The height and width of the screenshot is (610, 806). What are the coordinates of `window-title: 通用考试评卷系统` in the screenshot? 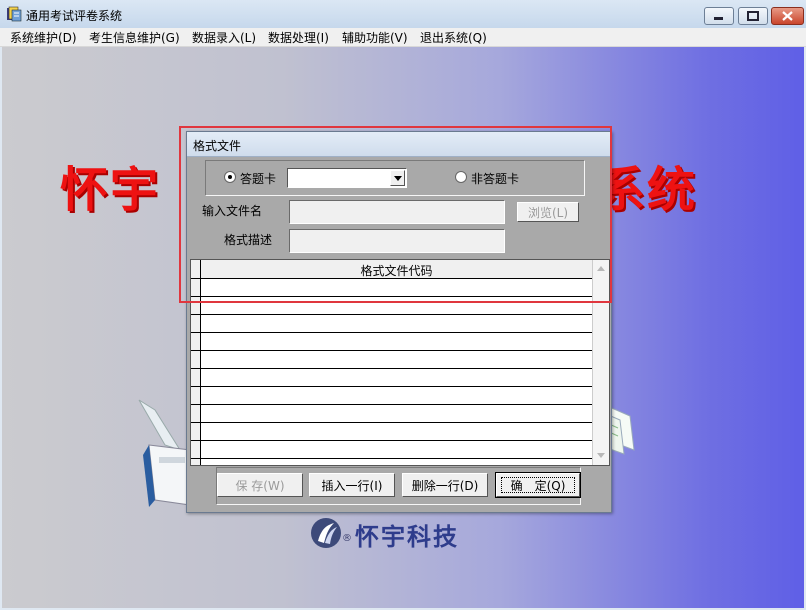 It's located at (74, 16).